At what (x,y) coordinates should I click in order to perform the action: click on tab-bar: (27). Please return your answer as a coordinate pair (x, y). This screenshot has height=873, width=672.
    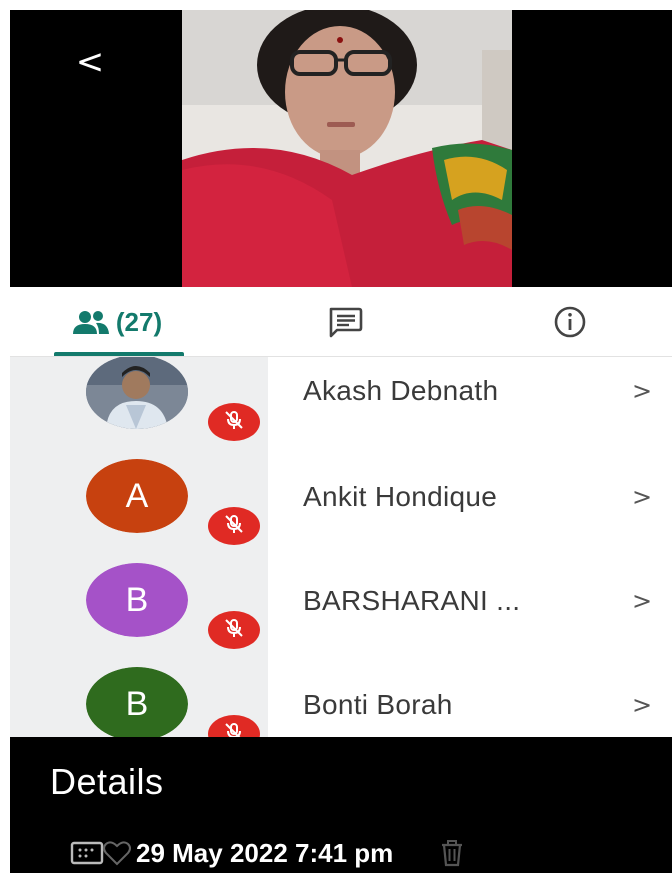
    Looking at the image, I should click on (341, 322).